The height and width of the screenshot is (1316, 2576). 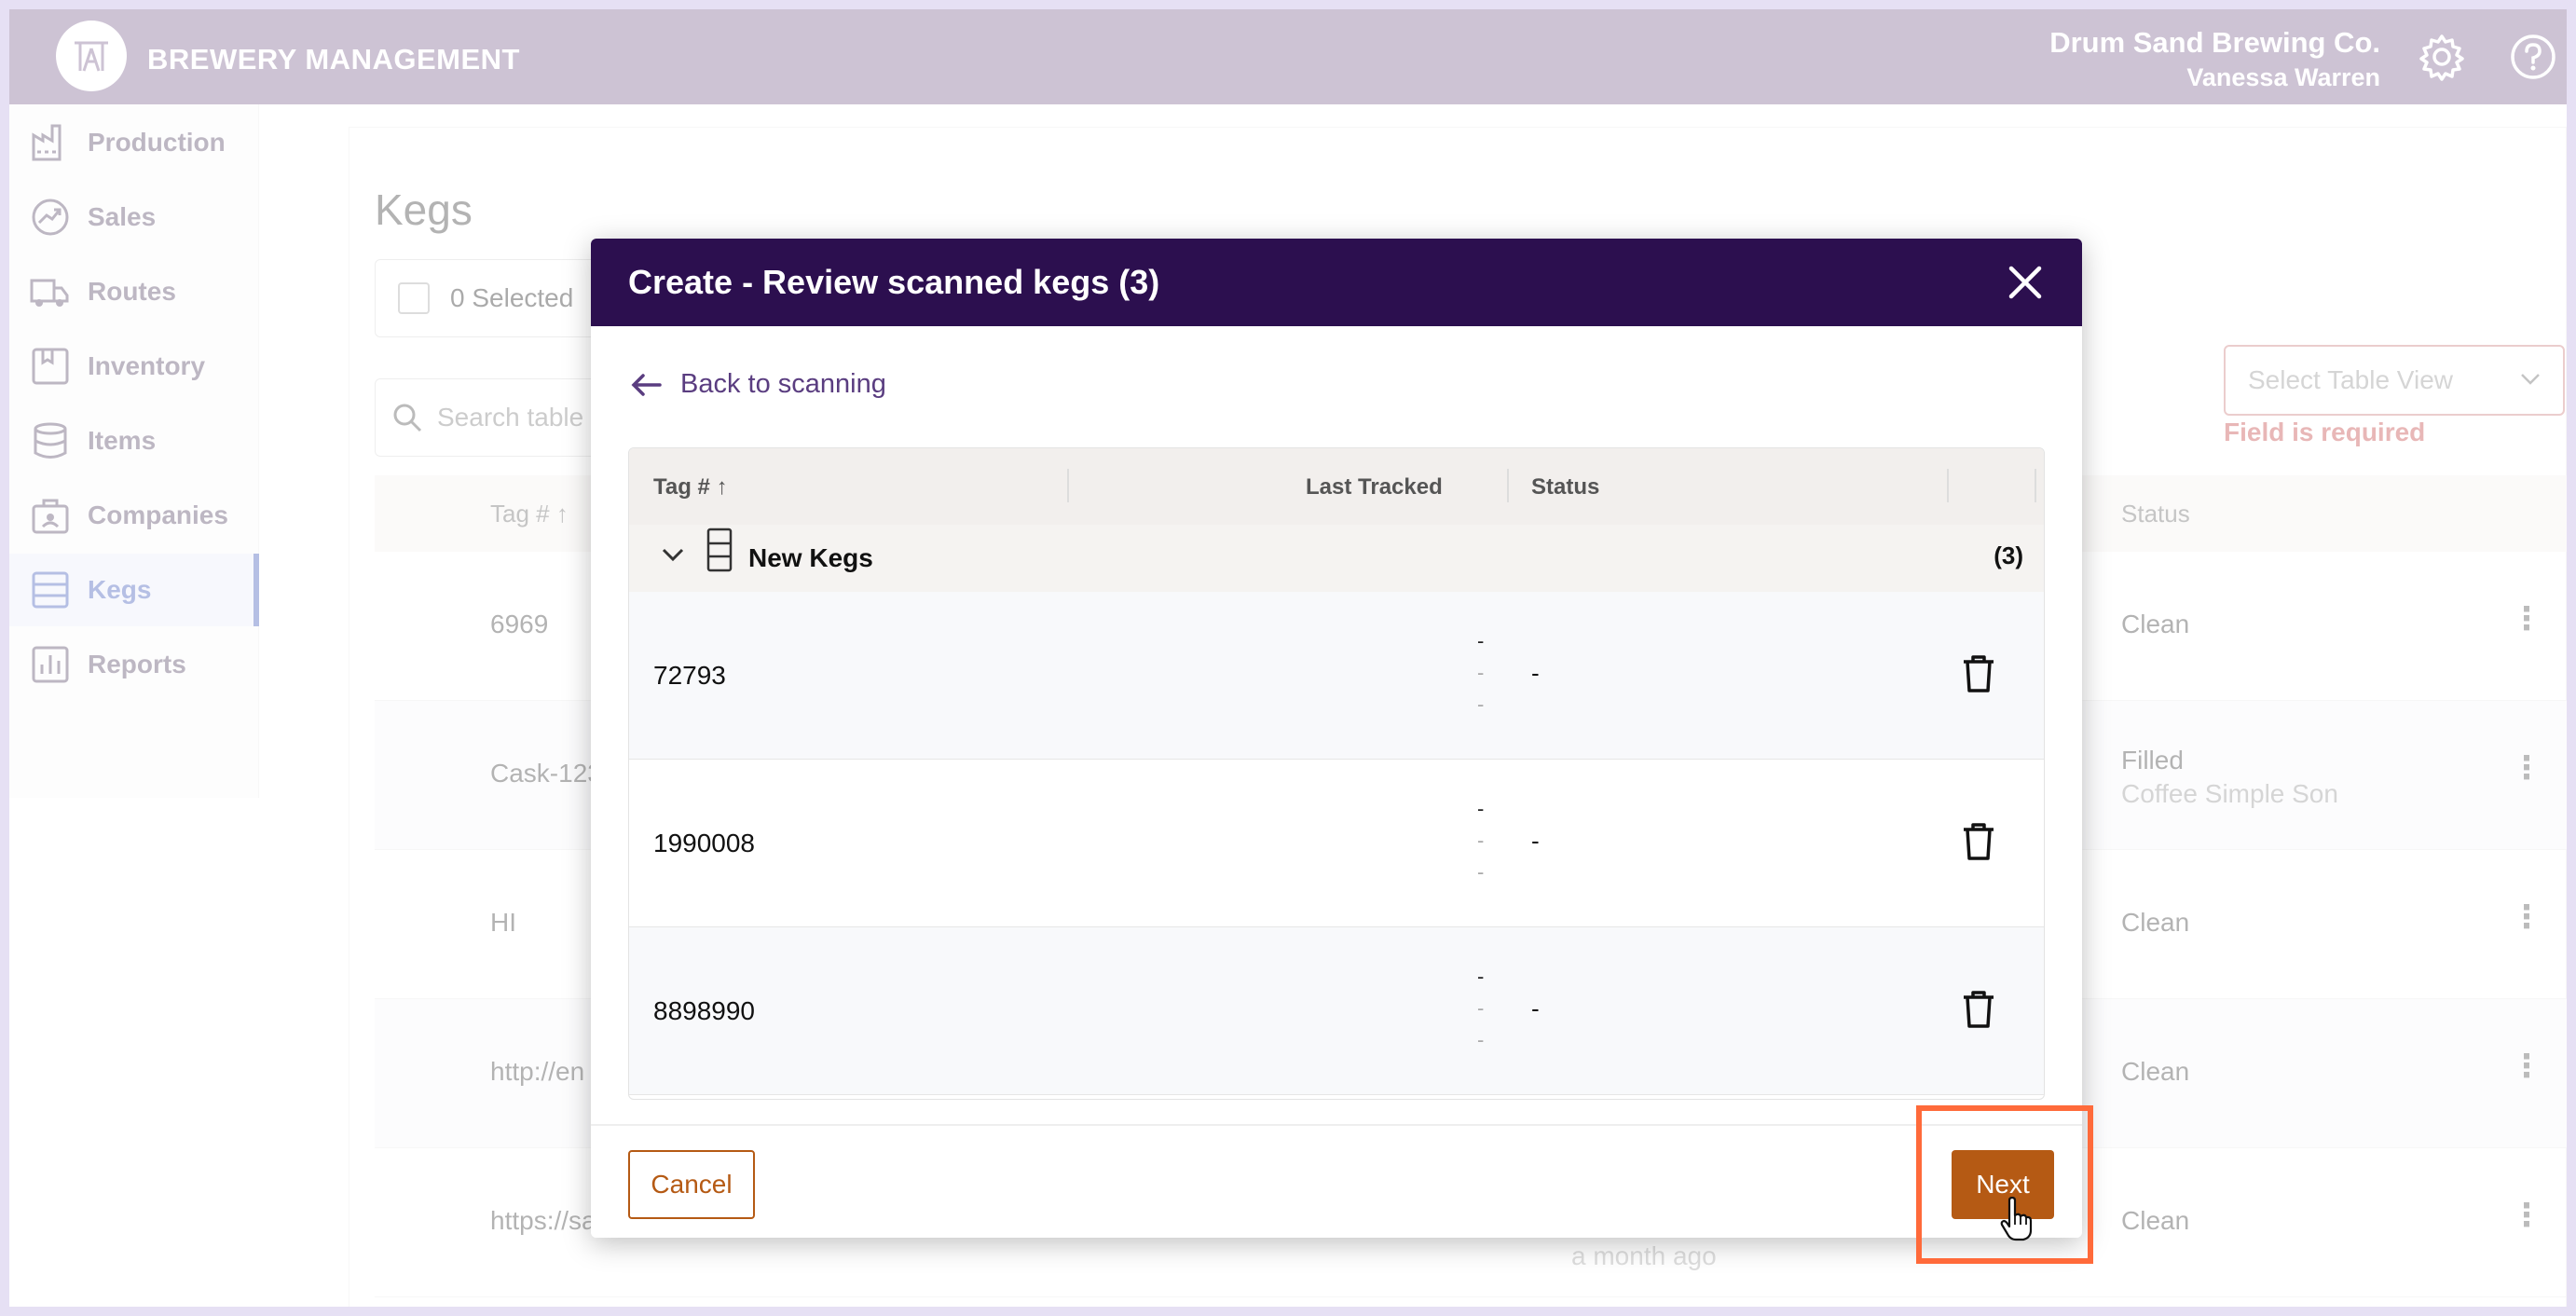 What do you see at coordinates (810, 557) in the screenshot?
I see `group-label: New Kegs` at bounding box center [810, 557].